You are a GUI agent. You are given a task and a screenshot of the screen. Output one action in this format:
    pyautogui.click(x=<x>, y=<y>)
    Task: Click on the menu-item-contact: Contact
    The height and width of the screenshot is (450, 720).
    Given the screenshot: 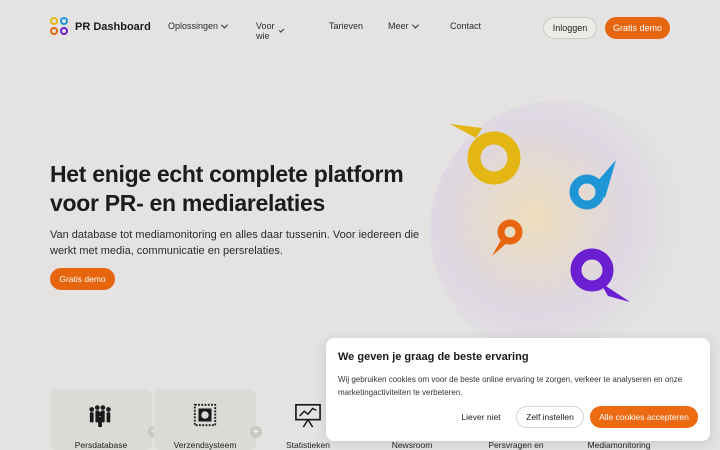 What is the action you would take?
    pyautogui.click(x=465, y=26)
    